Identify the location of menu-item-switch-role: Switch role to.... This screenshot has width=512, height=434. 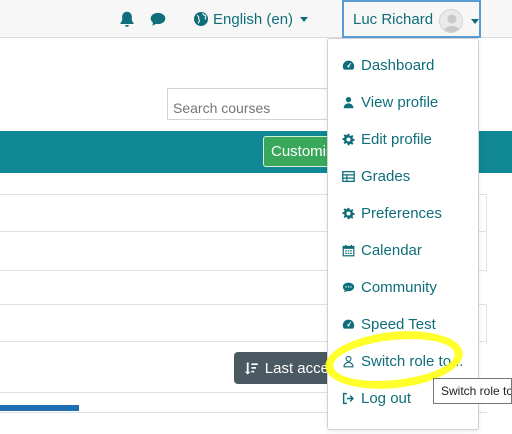
(403, 361).